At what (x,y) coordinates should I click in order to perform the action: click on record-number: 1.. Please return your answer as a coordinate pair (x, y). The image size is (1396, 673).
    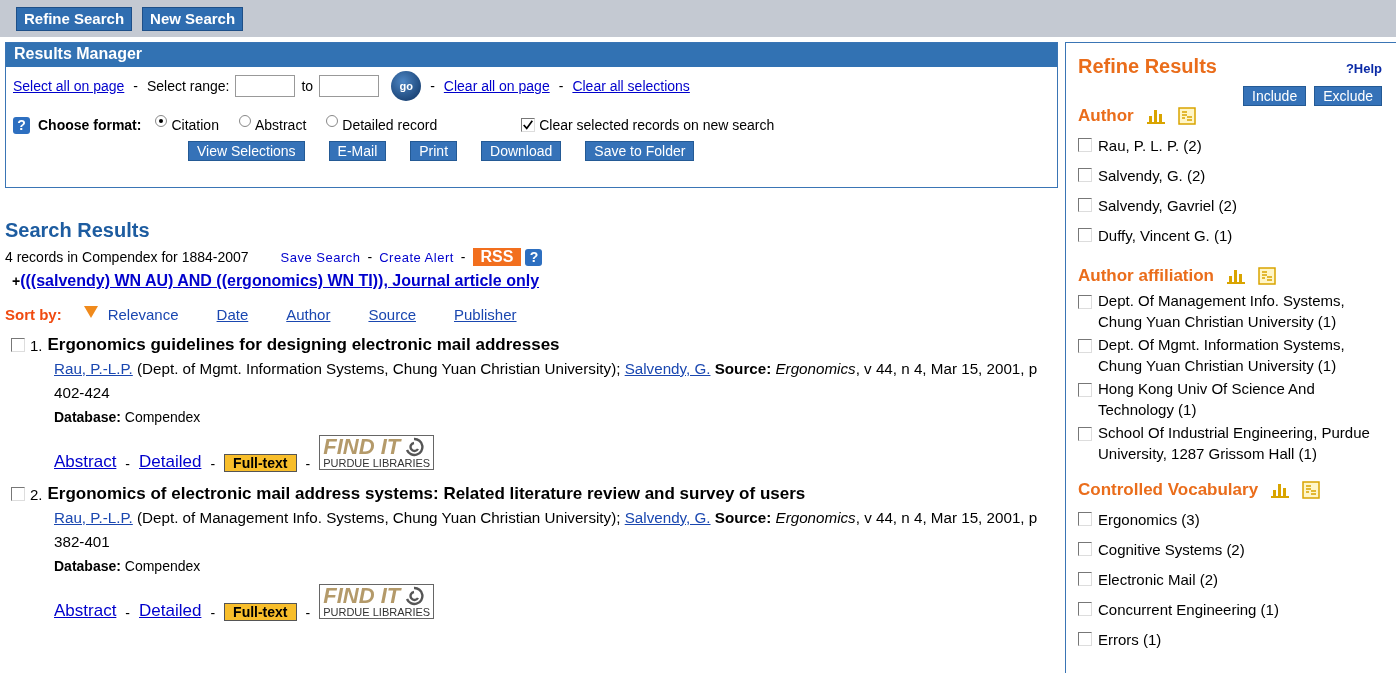
    Looking at the image, I should click on (36, 345).